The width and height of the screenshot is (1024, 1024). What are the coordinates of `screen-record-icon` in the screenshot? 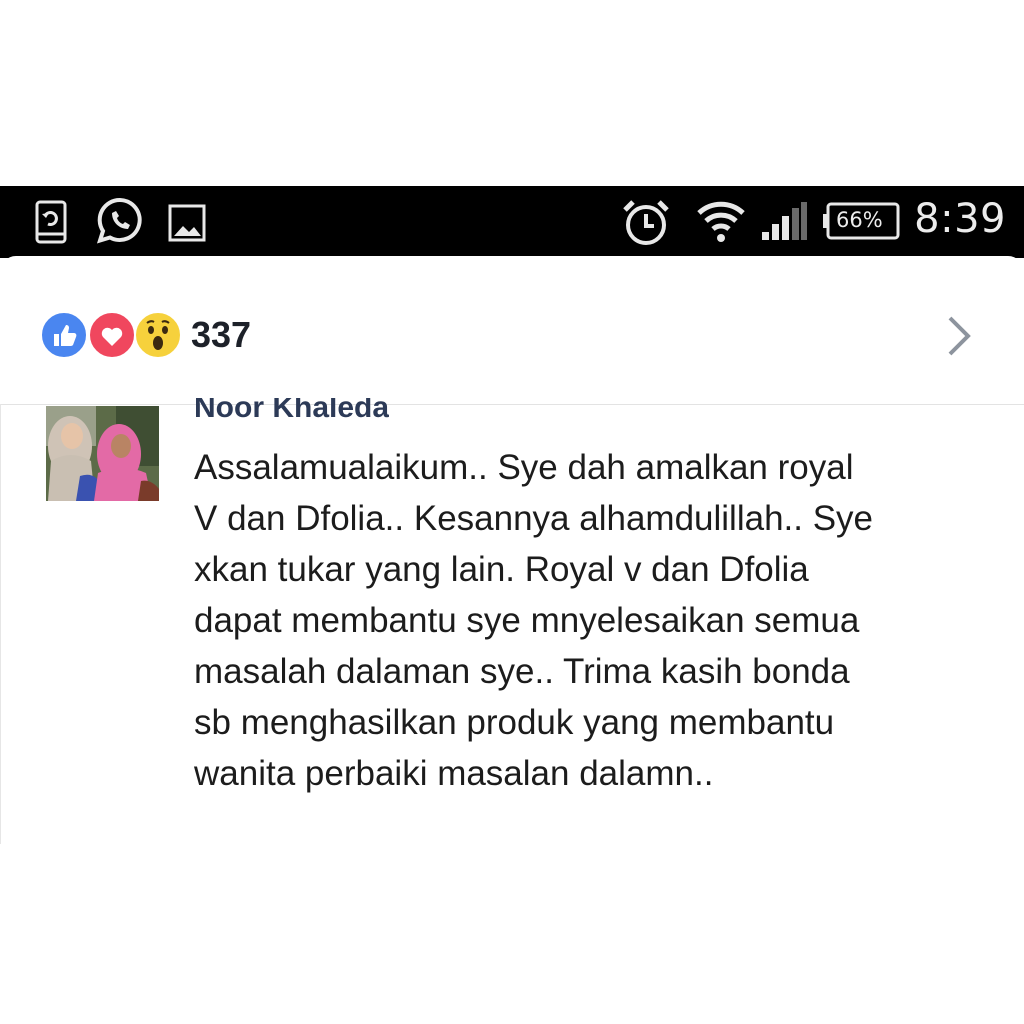 It's located at (51, 222).